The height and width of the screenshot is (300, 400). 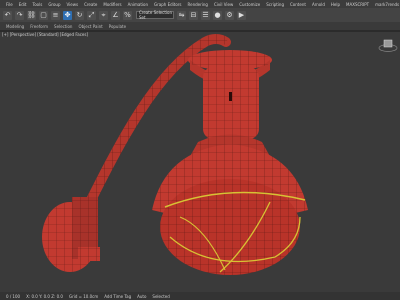 What do you see at coordinates (55, 15) in the screenshot?
I see `select-by-name-icon: ≡` at bounding box center [55, 15].